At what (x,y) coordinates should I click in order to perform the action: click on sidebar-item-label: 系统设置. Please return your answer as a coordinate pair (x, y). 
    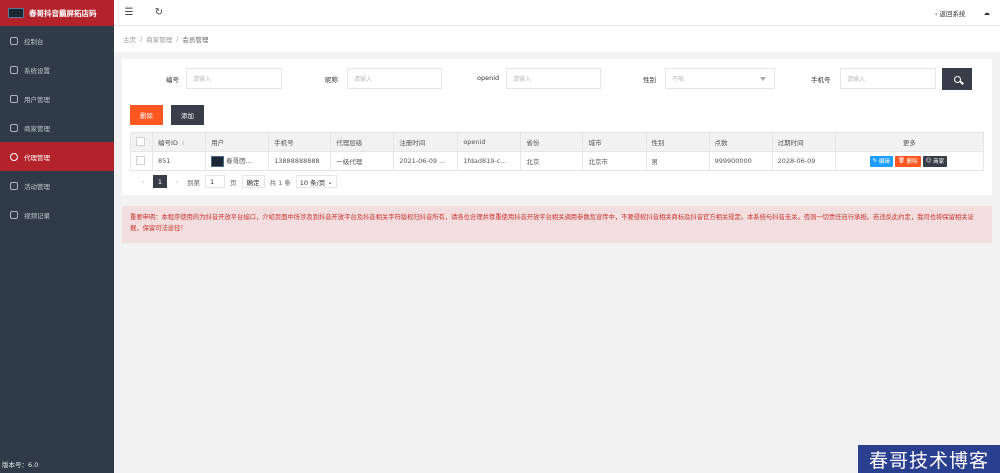
    Looking at the image, I should click on (37, 70).